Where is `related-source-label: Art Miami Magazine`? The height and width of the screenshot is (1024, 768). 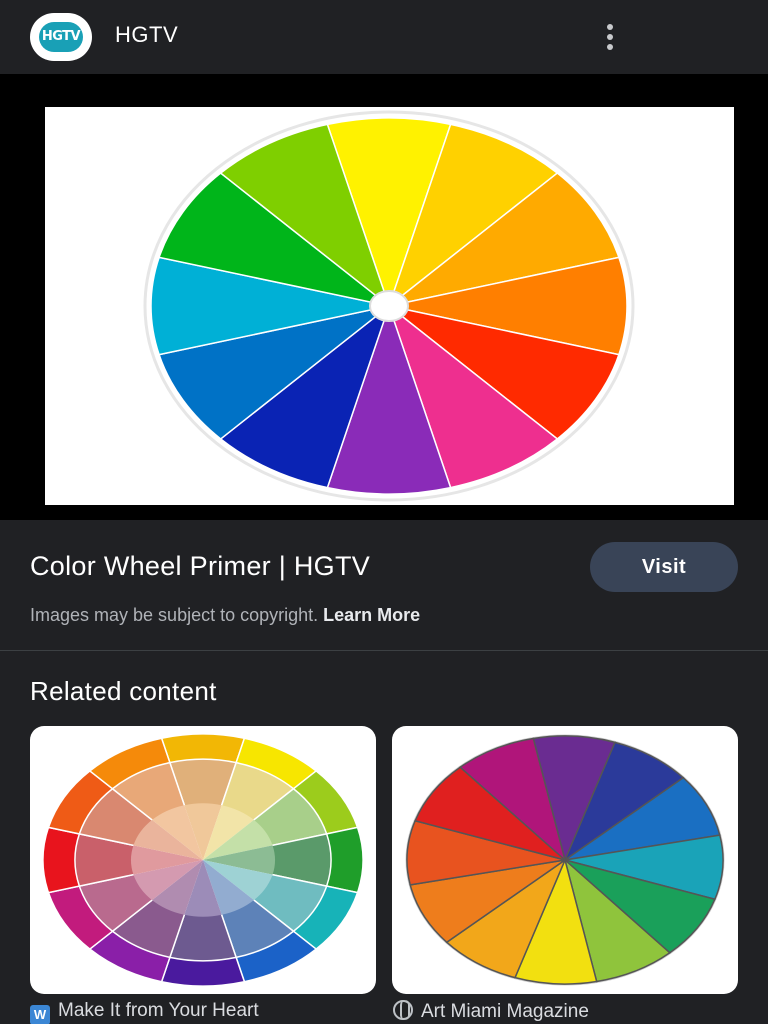
related-source-label: Art Miami Magazine is located at coordinates (505, 1011).